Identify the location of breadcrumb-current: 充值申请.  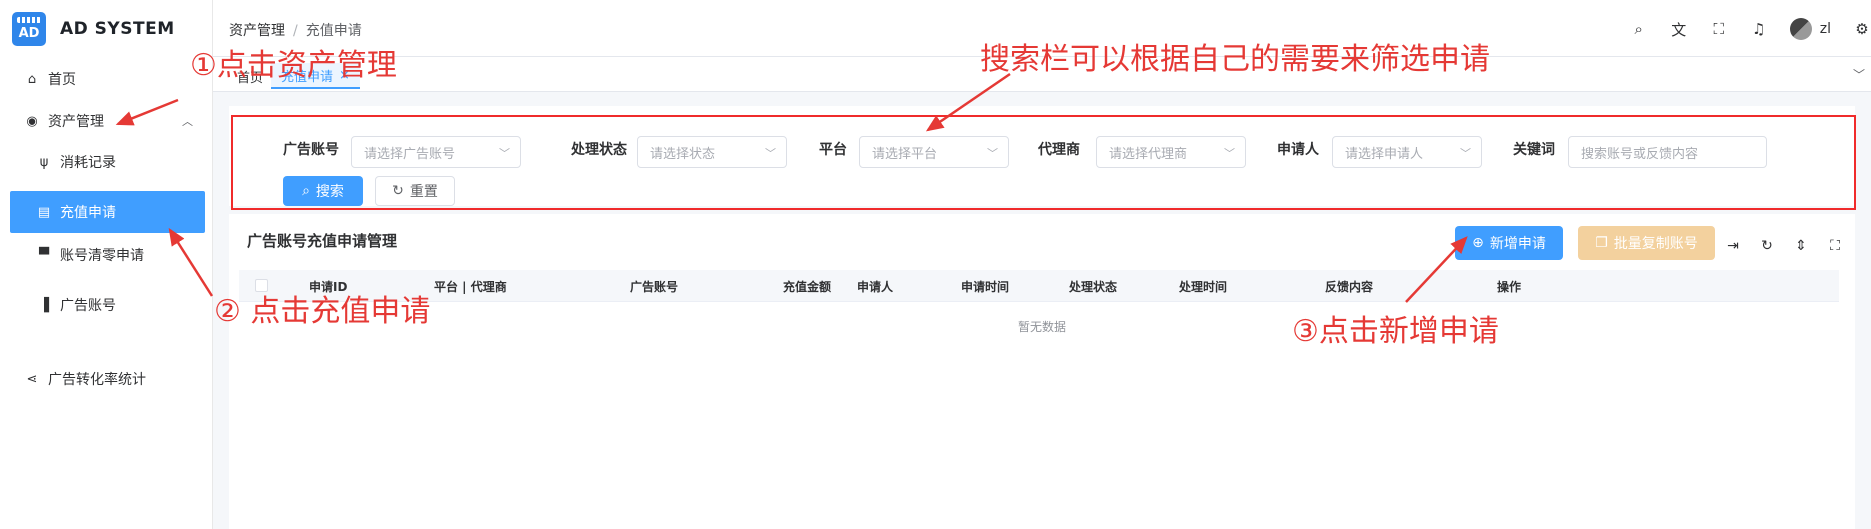
(333, 31).